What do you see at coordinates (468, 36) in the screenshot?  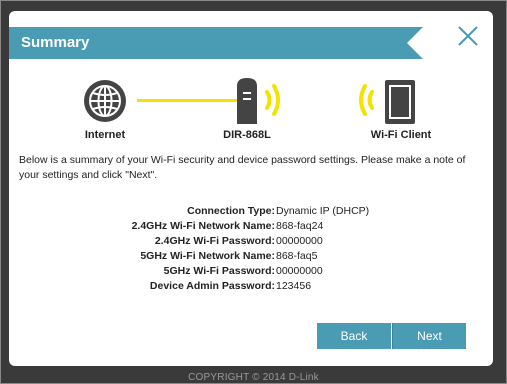 I see `close-icon` at bounding box center [468, 36].